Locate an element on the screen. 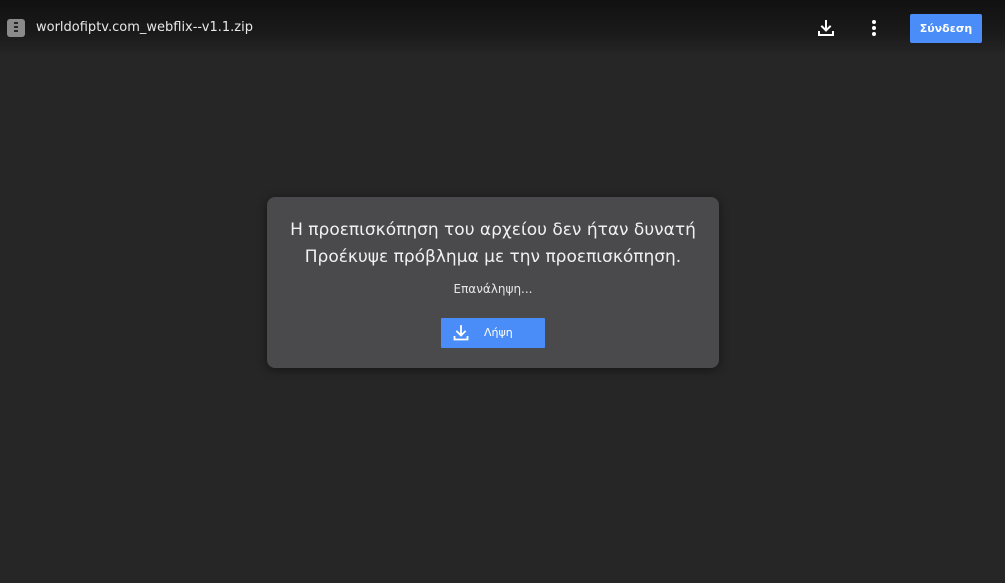 Image resolution: width=1005 pixels, height=583 pixels. zip-file-icon is located at coordinates (16, 28).